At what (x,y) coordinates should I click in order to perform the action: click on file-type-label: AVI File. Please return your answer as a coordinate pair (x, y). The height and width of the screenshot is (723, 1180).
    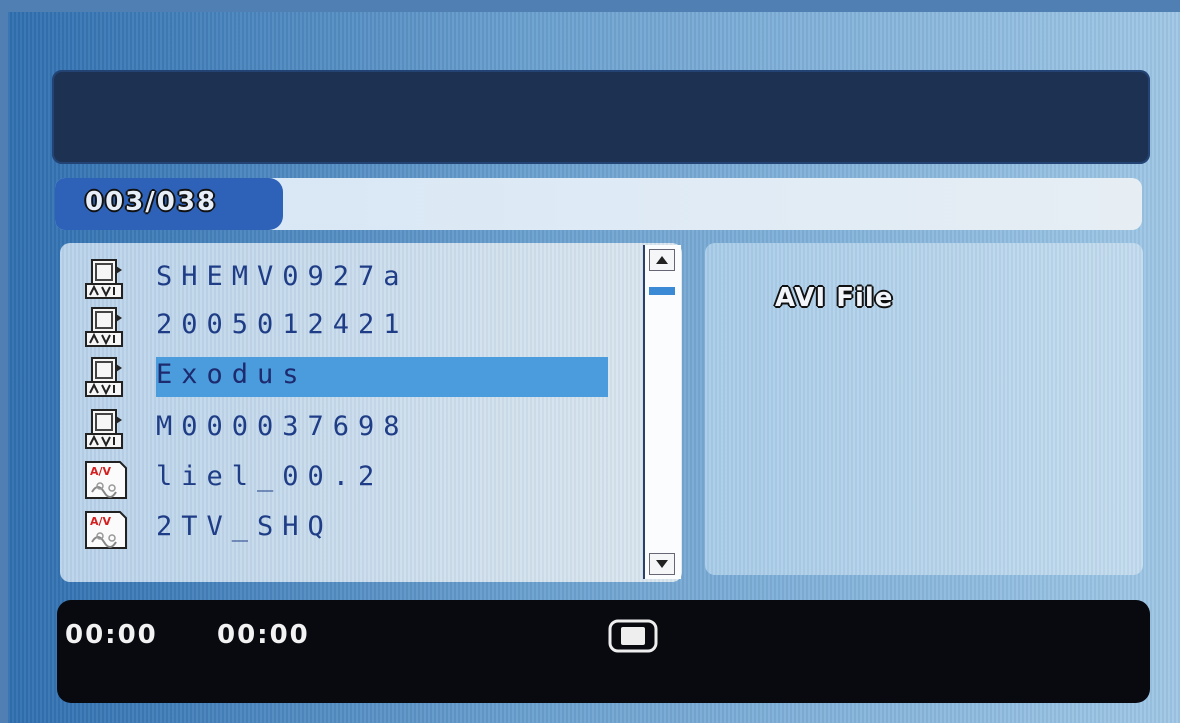
    Looking at the image, I should click on (834, 298).